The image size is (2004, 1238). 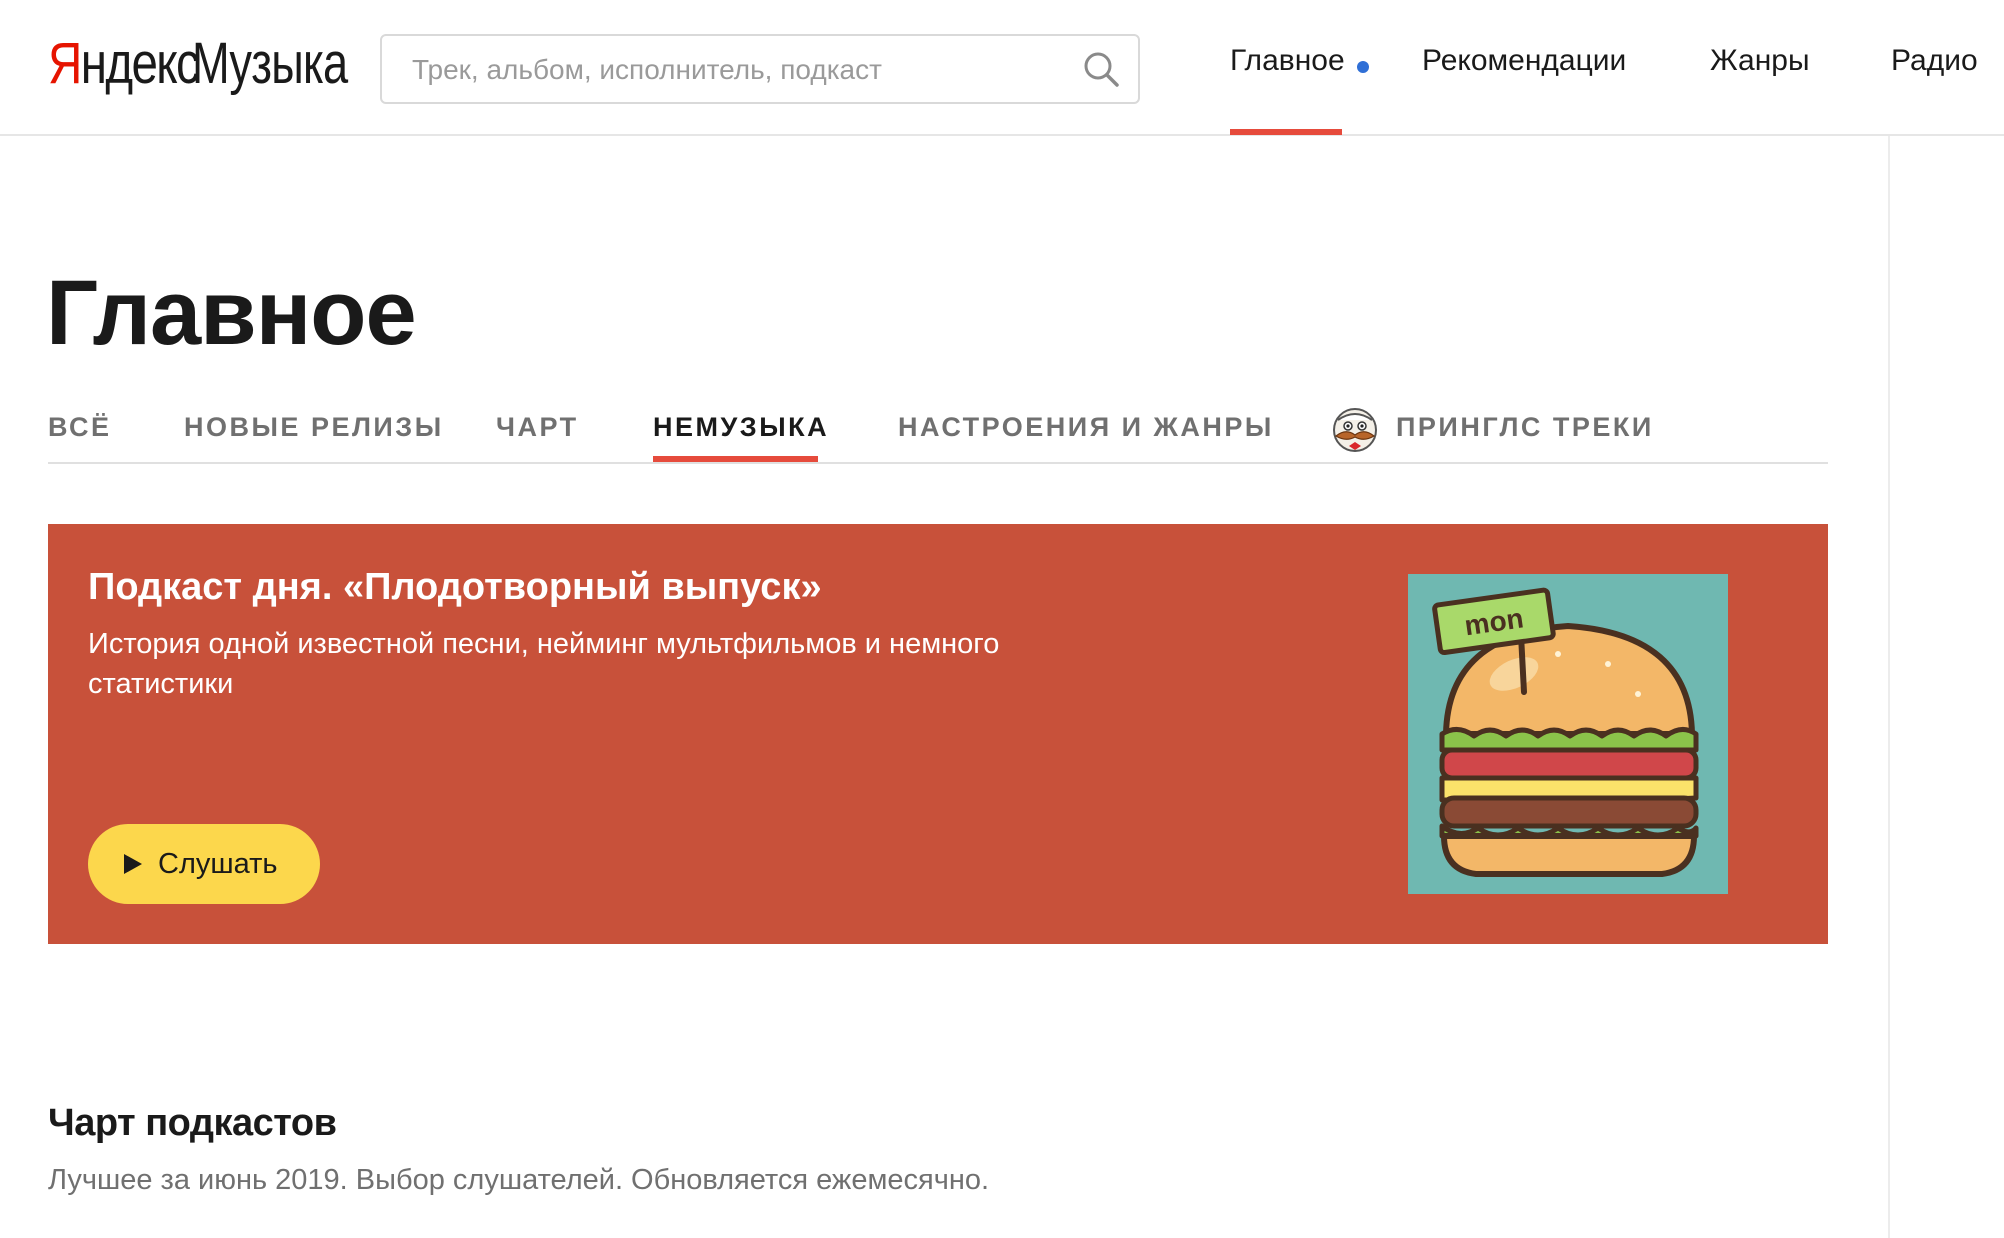 What do you see at coordinates (192, 1123) in the screenshot?
I see `podcast-chart-title: Чарт подкастов` at bounding box center [192, 1123].